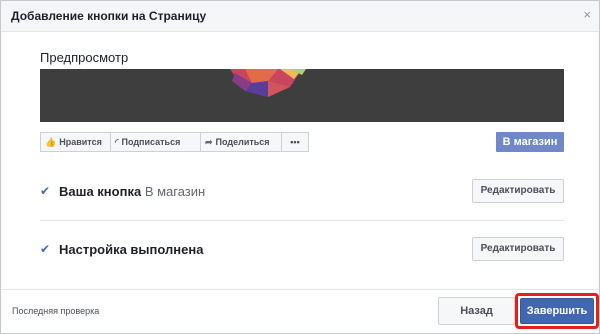 The image size is (600, 334). Describe the element at coordinates (209, 142) in the screenshot. I see `share-arrow-icon: ➦` at that location.